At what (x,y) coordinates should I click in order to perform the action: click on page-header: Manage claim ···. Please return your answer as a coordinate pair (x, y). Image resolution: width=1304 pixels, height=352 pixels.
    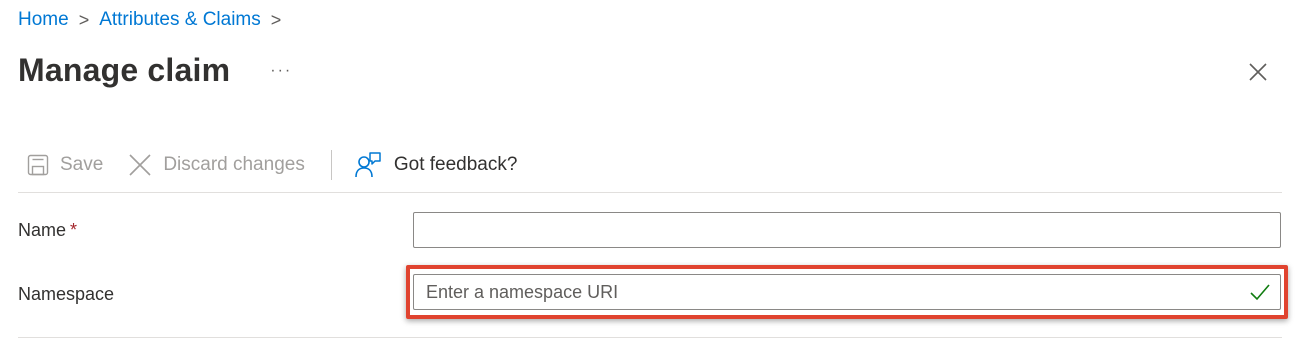
    Looking at the image, I should click on (155, 70).